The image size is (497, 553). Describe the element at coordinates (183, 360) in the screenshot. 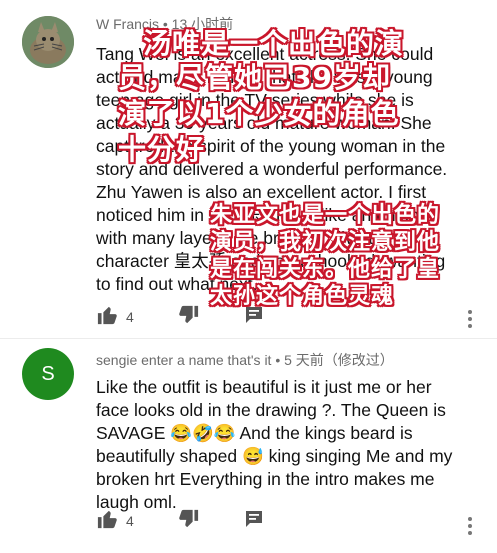

I see `author-name: sengie enter a name that's it` at that location.